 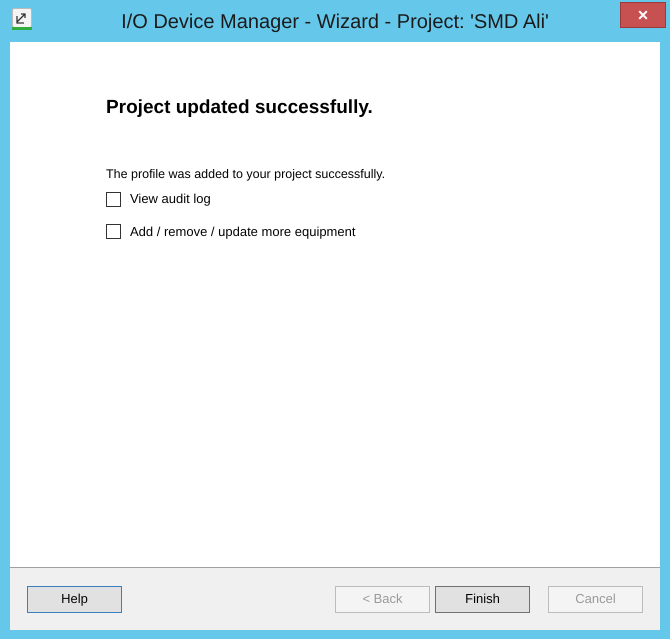 What do you see at coordinates (335, 22) in the screenshot?
I see `window-title: I/O Device Manager - Wizard - Project: 'SMD Ali'` at bounding box center [335, 22].